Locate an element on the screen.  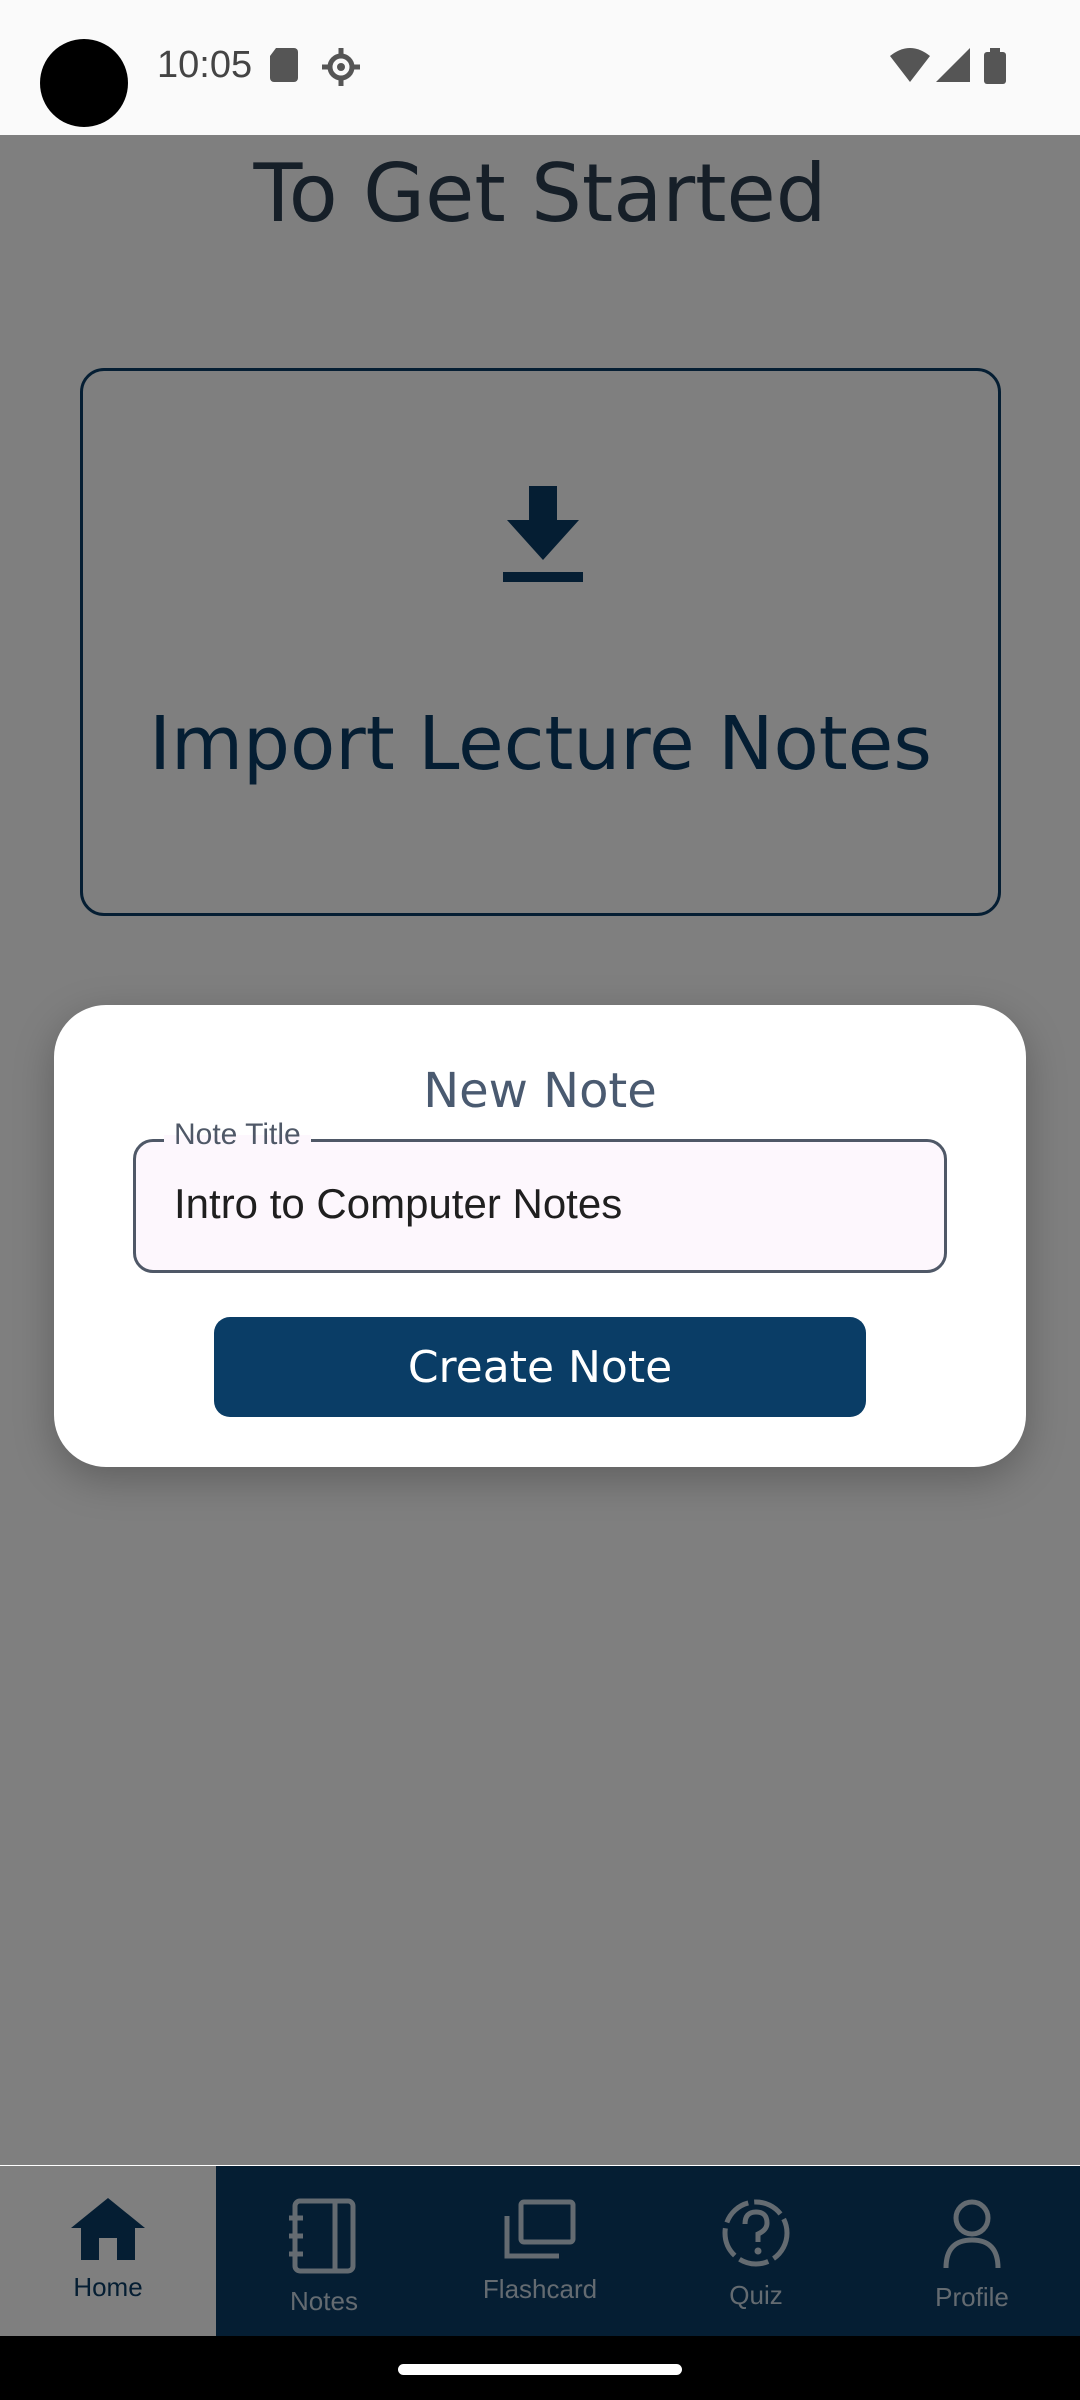
note-title-field: Note Title Intro to Computer Notes is located at coordinates (540, 1195).